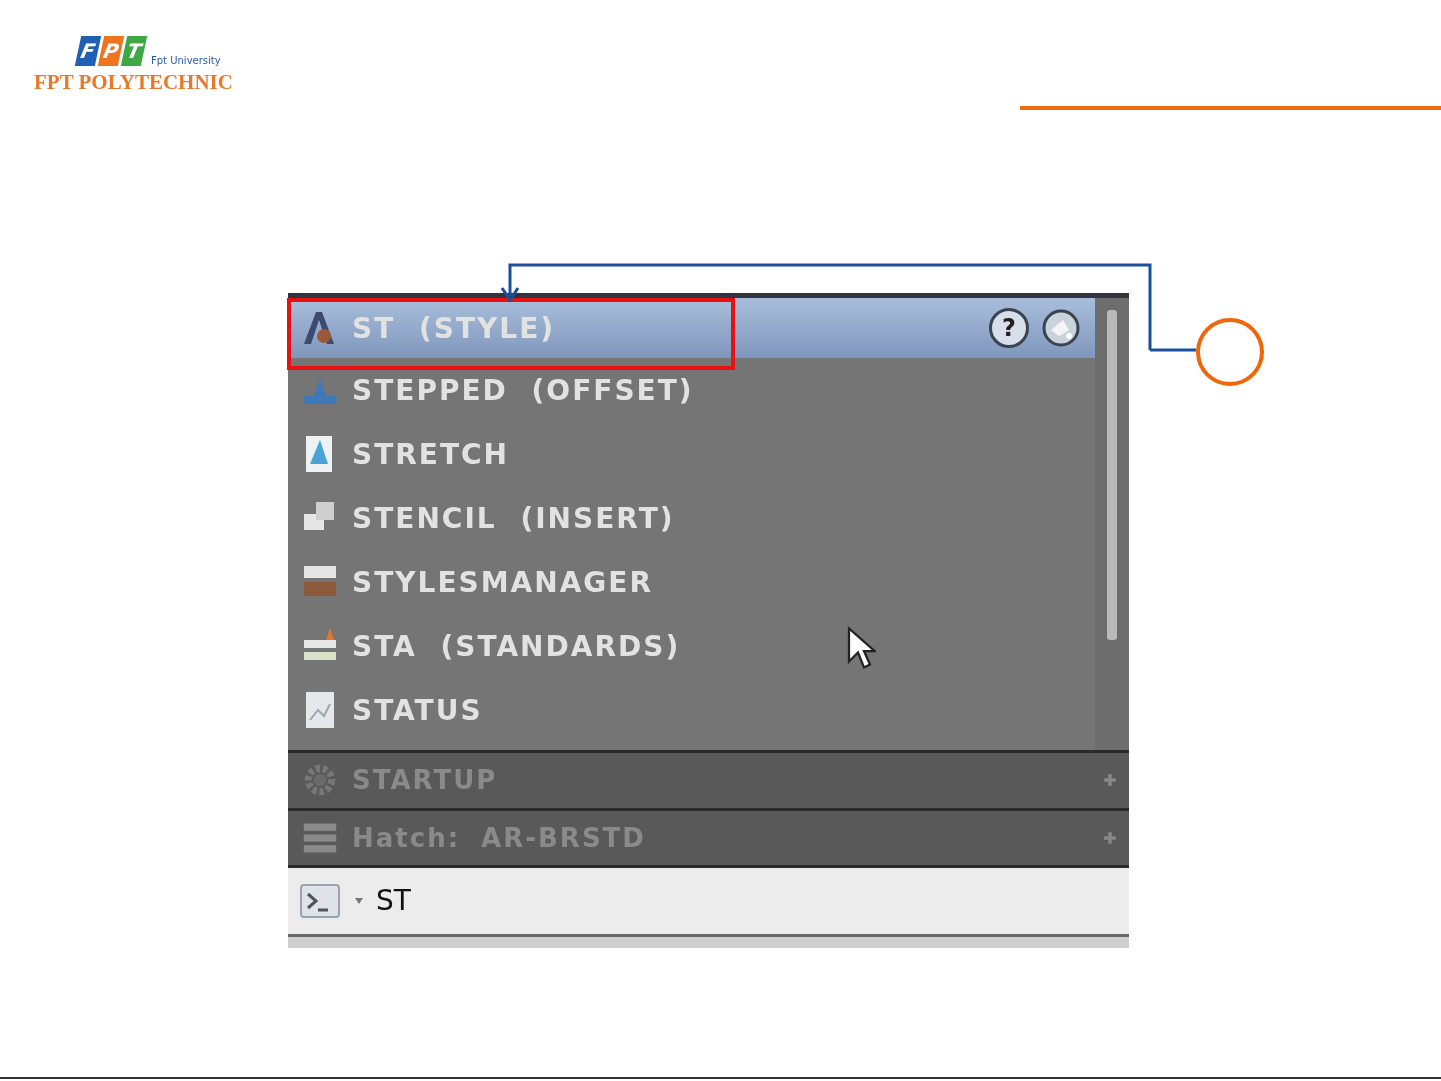 Image resolution: width=1441 pixels, height=1081 pixels. Describe the element at coordinates (111, 51) in the screenshot. I see `logo-letter: P` at that location.